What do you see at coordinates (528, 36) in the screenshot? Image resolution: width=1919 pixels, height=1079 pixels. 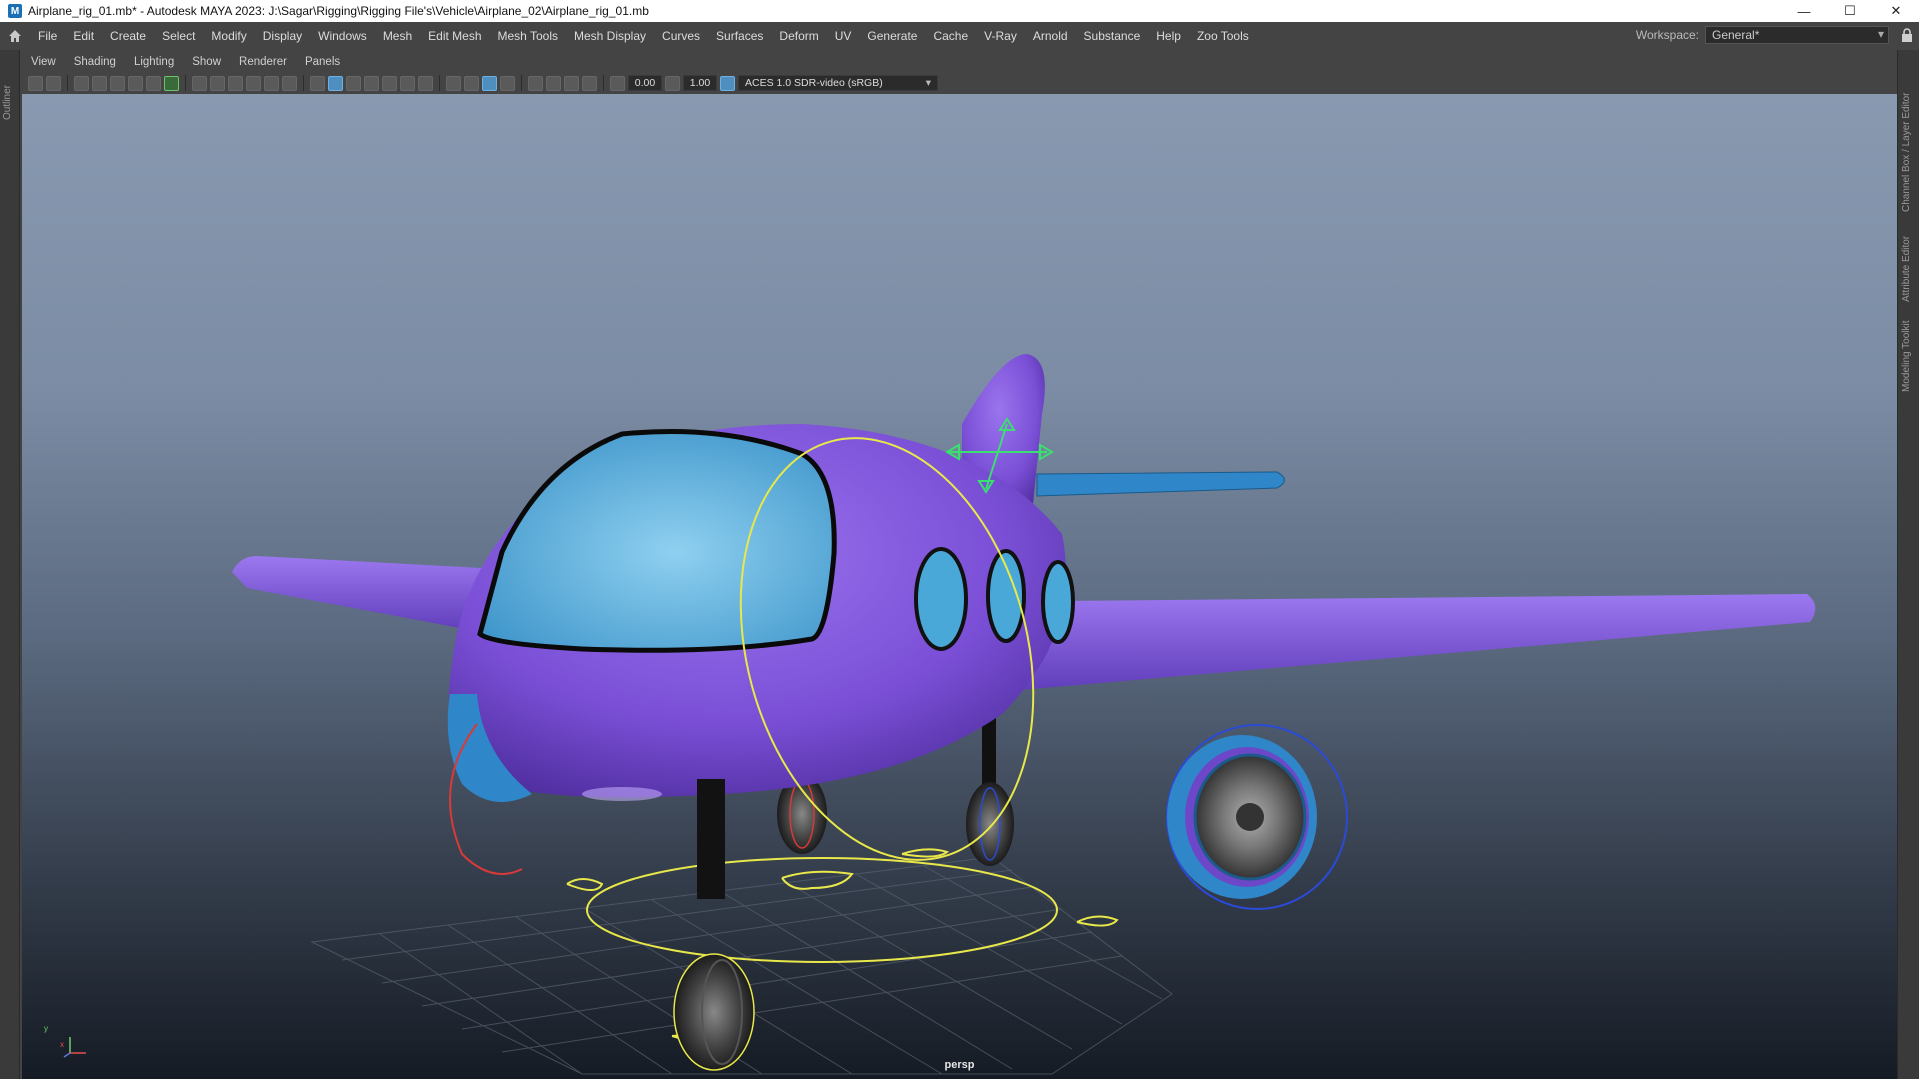 I see `menu-mesh-tools: Mesh Tools` at bounding box center [528, 36].